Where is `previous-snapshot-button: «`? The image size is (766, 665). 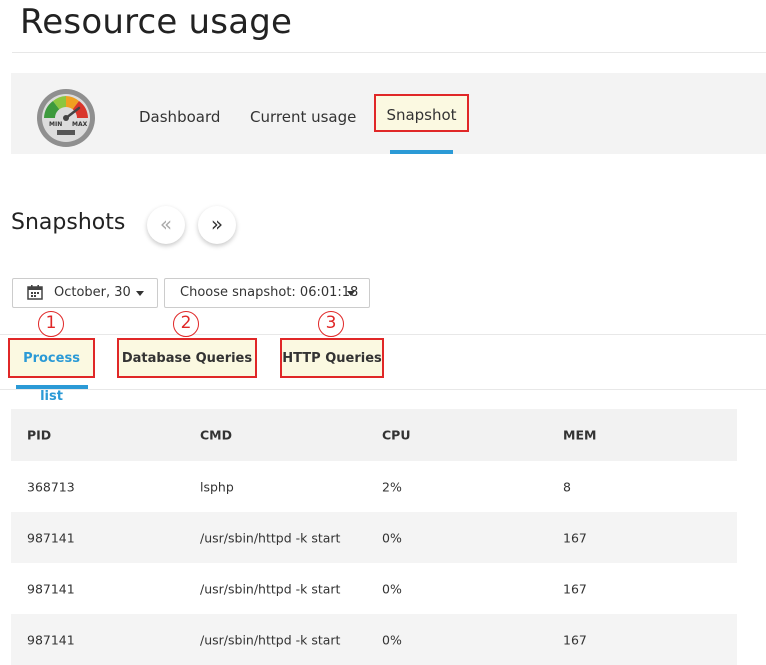 previous-snapshot-button: « is located at coordinates (166, 225).